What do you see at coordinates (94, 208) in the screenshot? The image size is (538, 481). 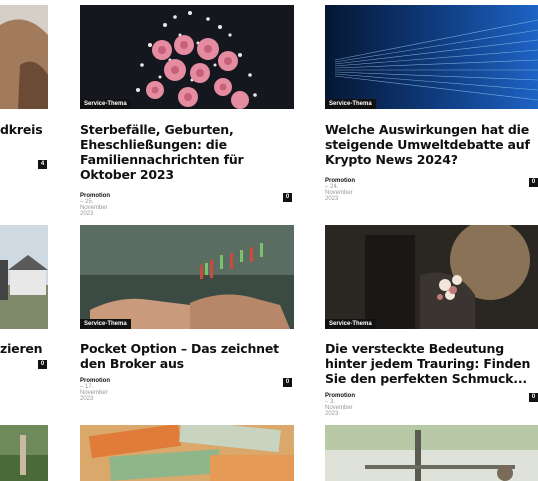 I see `article-date: 25. November 2023` at bounding box center [94, 208].